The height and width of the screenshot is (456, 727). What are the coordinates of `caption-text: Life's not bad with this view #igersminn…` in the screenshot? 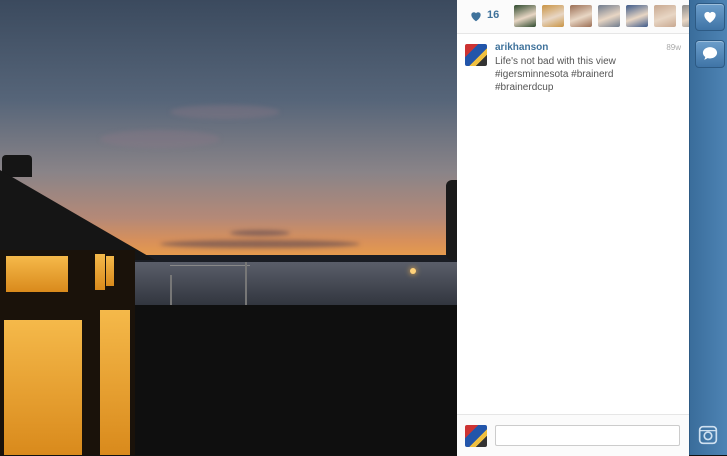 It's located at (555, 74).